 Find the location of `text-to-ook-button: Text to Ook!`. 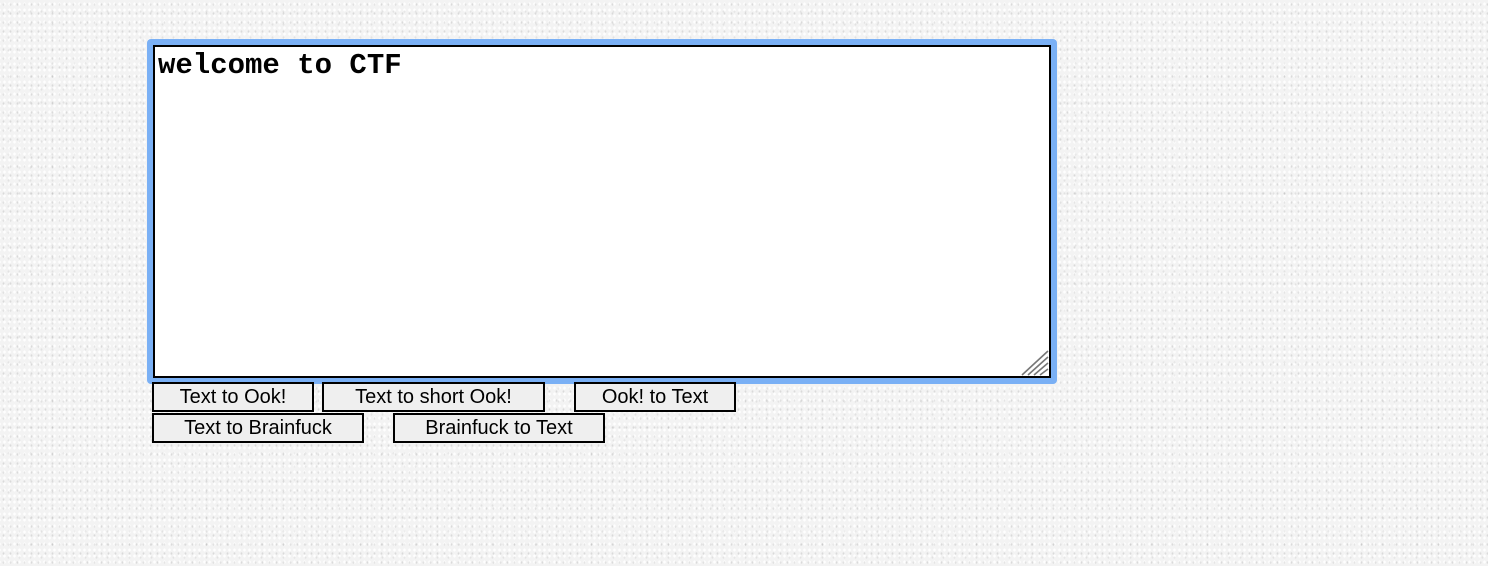

text-to-ook-button: Text to Ook! is located at coordinates (233, 397).